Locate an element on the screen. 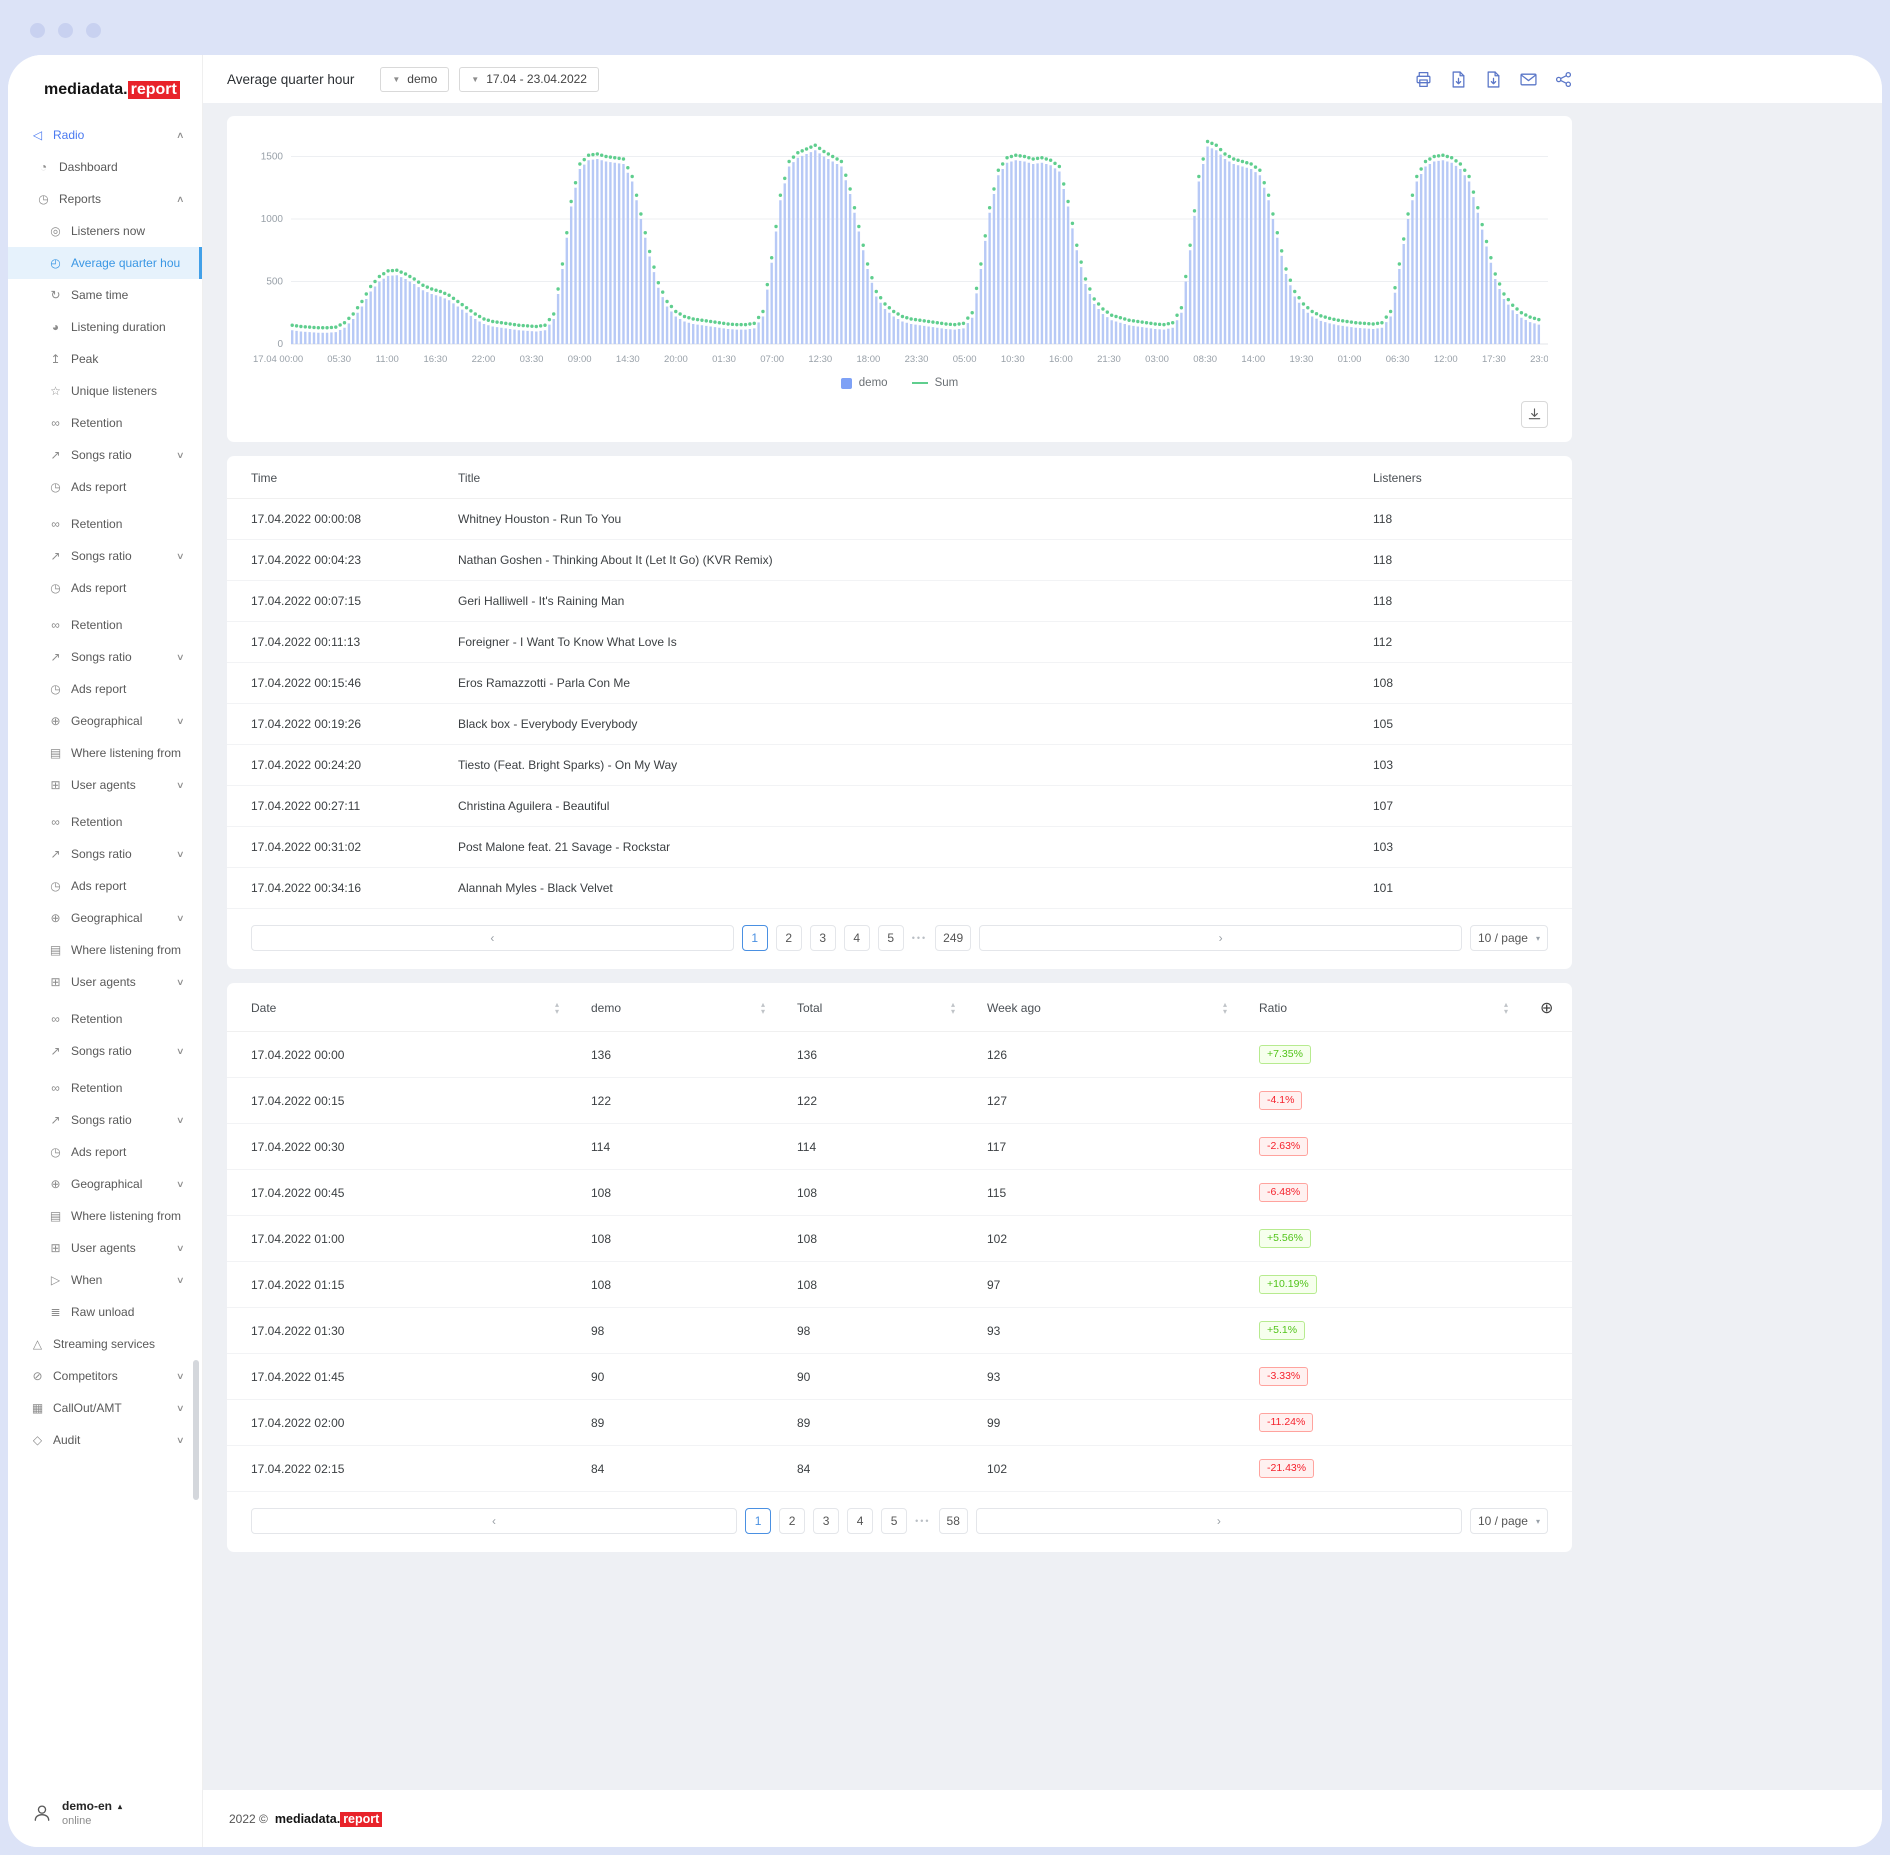 The width and height of the screenshot is (1890, 1855). songs-page-4: 4 is located at coordinates (856, 938).